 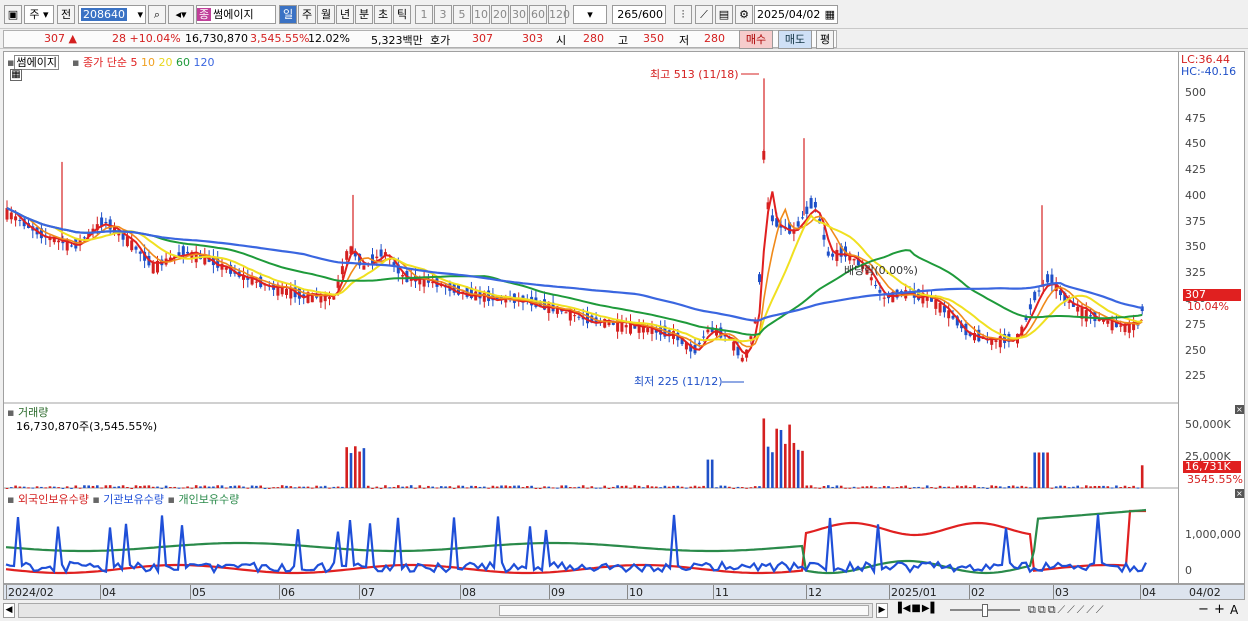 I want to click on stock-name-field: 종 썸에이지, so click(x=236, y=14).